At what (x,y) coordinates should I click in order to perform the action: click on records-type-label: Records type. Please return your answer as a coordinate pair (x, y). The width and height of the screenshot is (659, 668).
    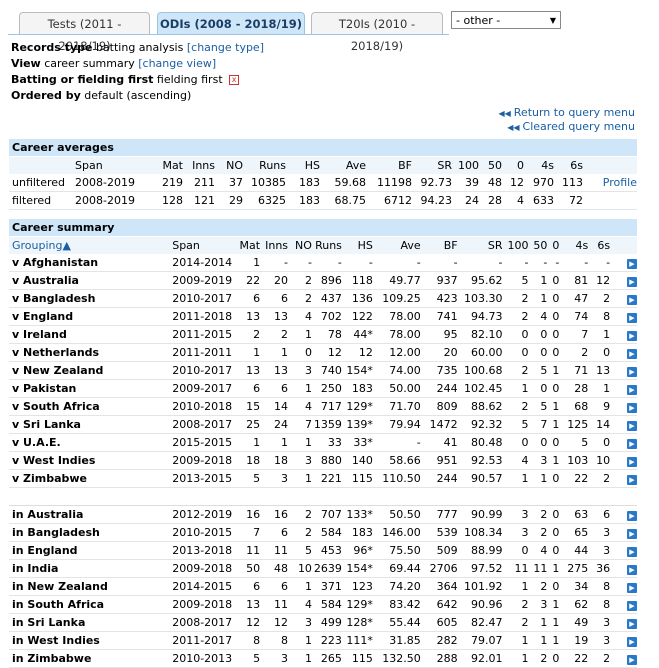
    Looking at the image, I should click on (52, 47).